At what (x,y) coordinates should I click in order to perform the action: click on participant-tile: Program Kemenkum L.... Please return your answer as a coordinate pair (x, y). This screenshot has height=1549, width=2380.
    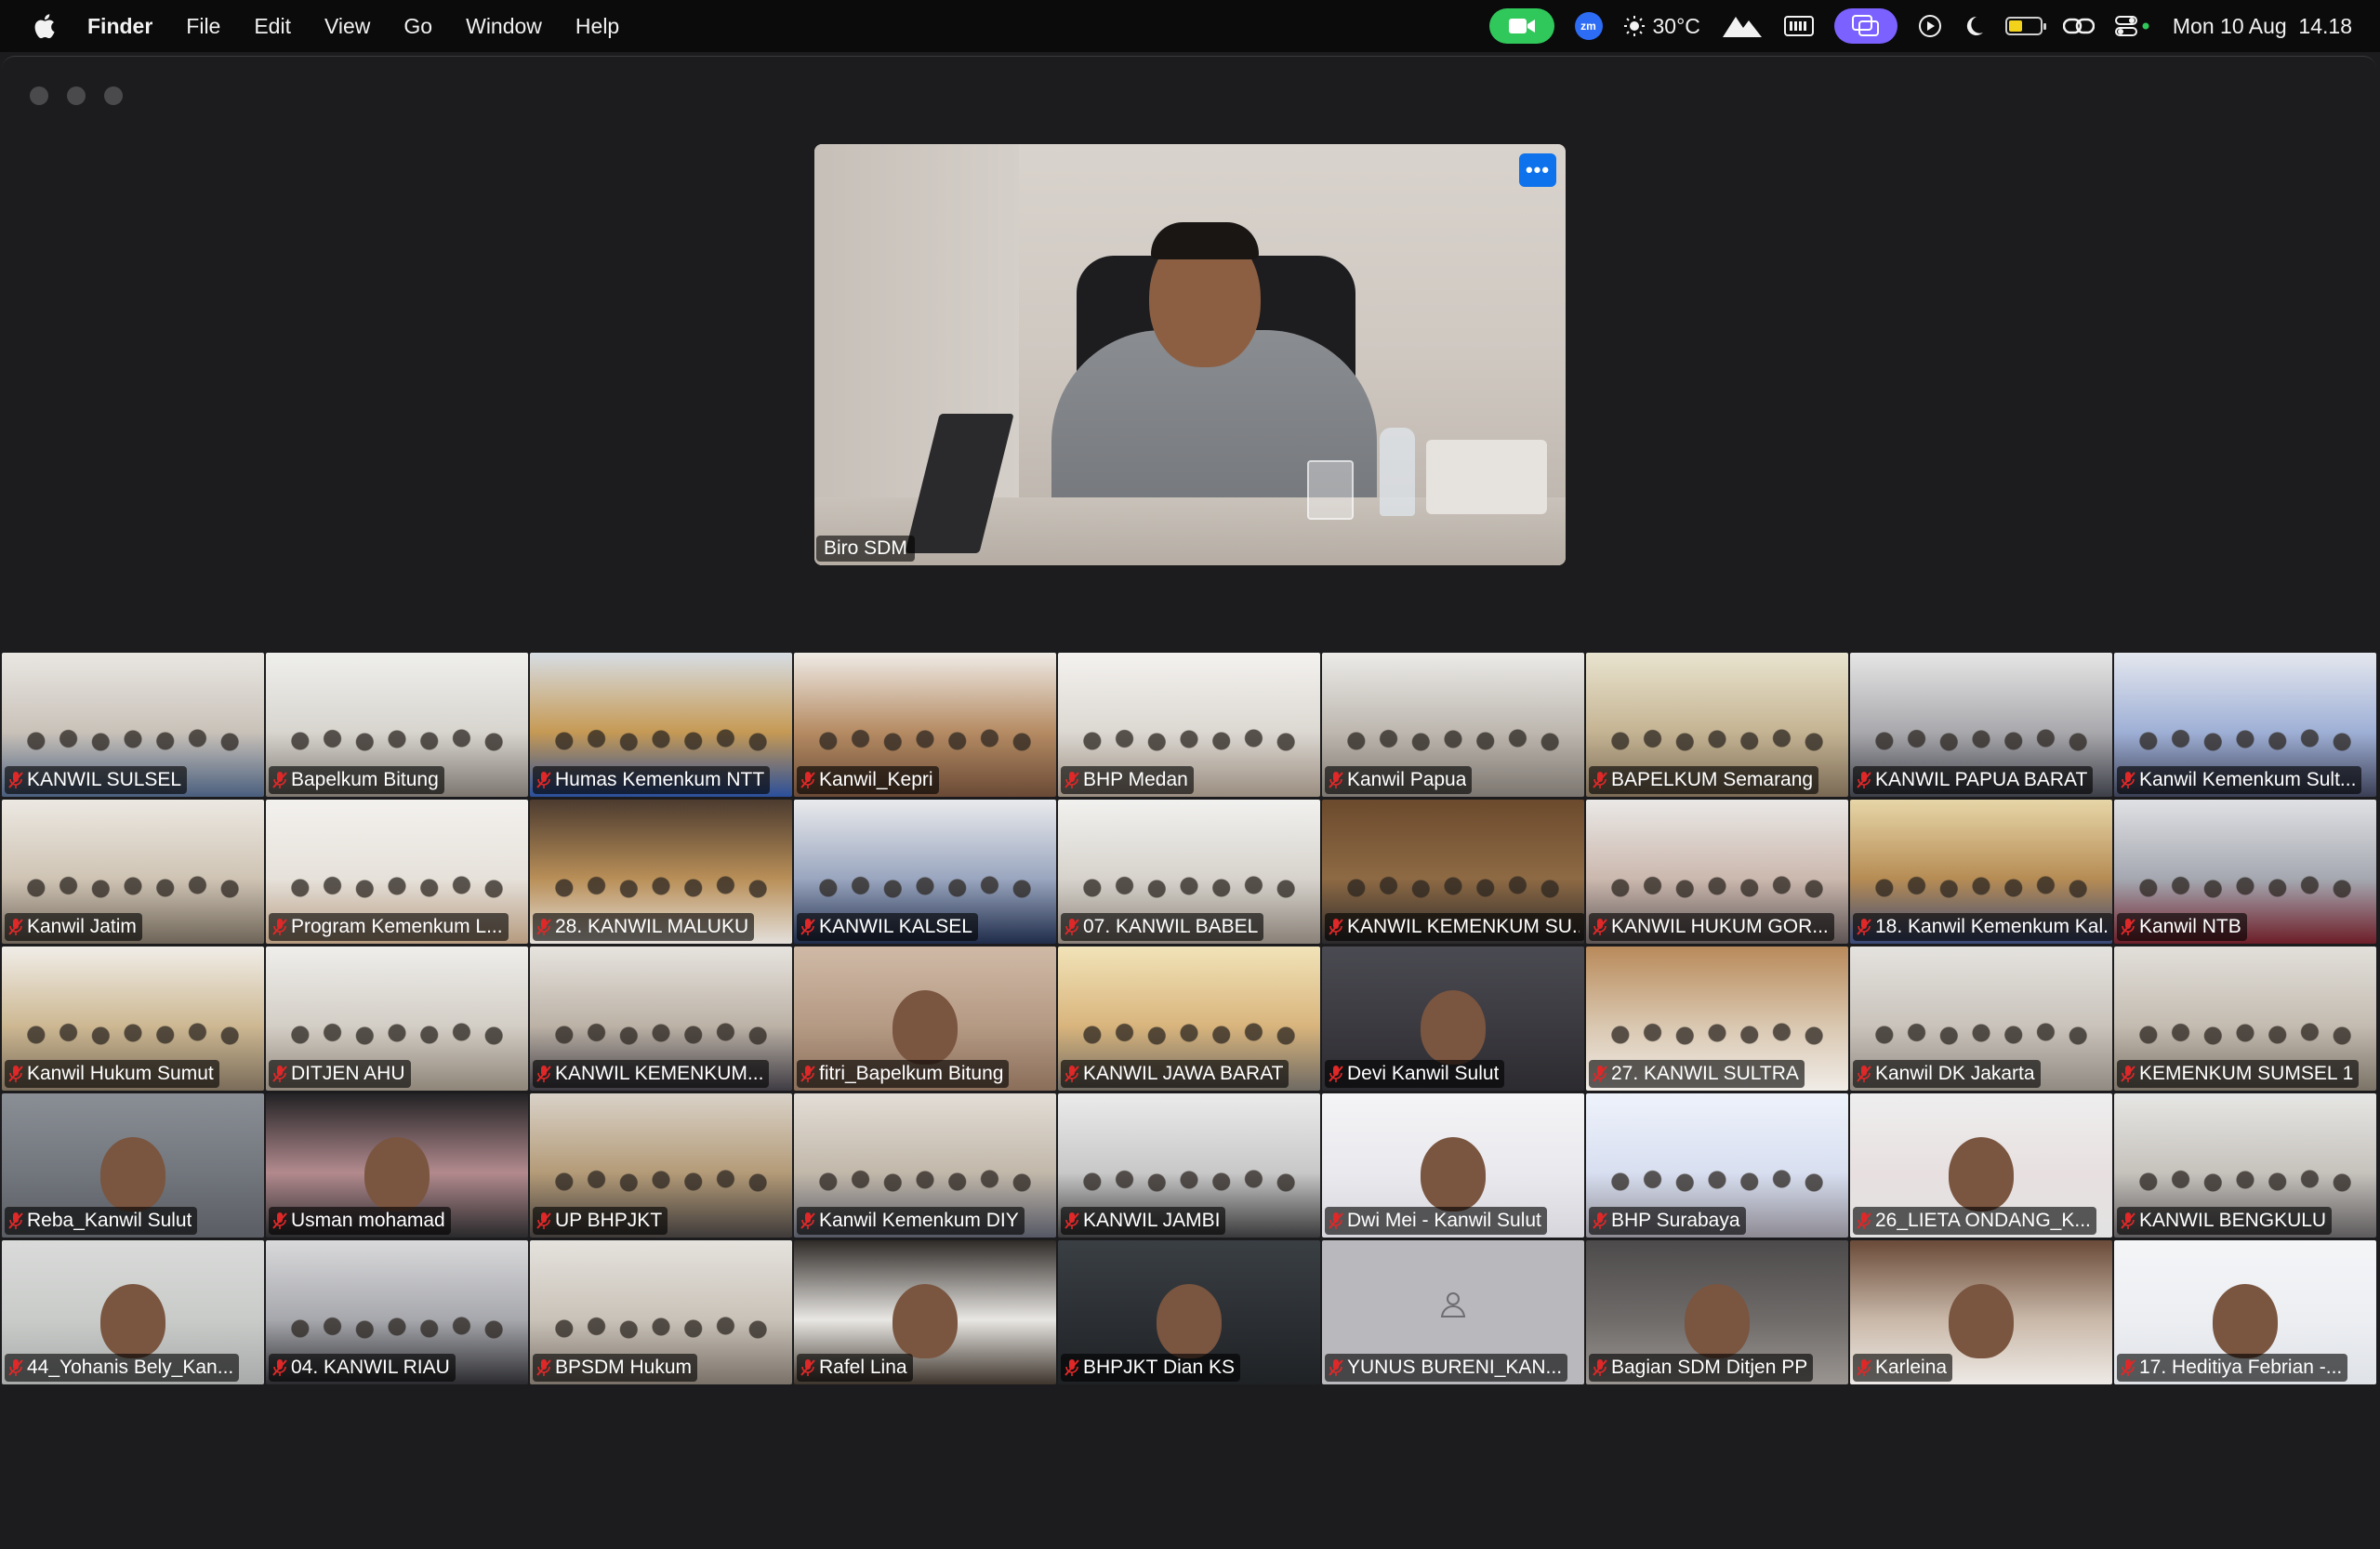
    Looking at the image, I should click on (397, 872).